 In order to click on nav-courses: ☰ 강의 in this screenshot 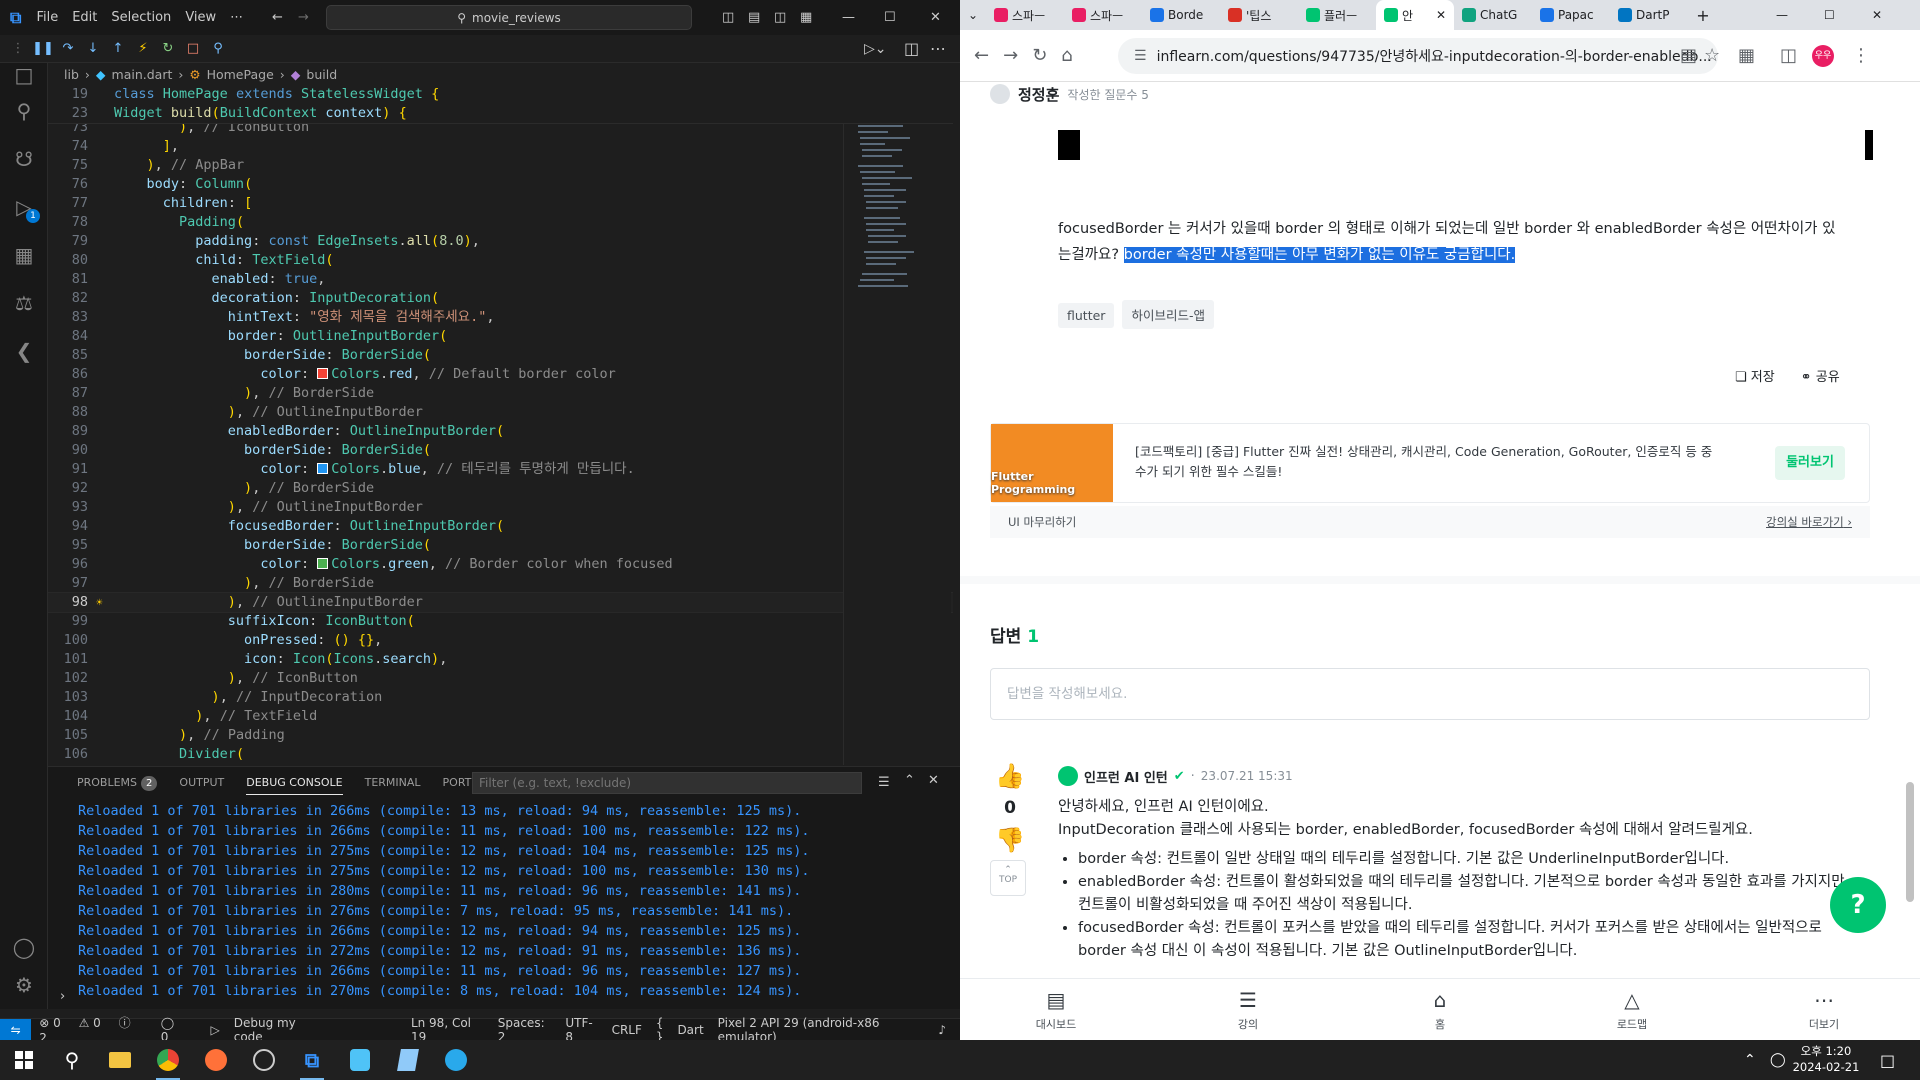, I will do `click(1248, 1010)`.